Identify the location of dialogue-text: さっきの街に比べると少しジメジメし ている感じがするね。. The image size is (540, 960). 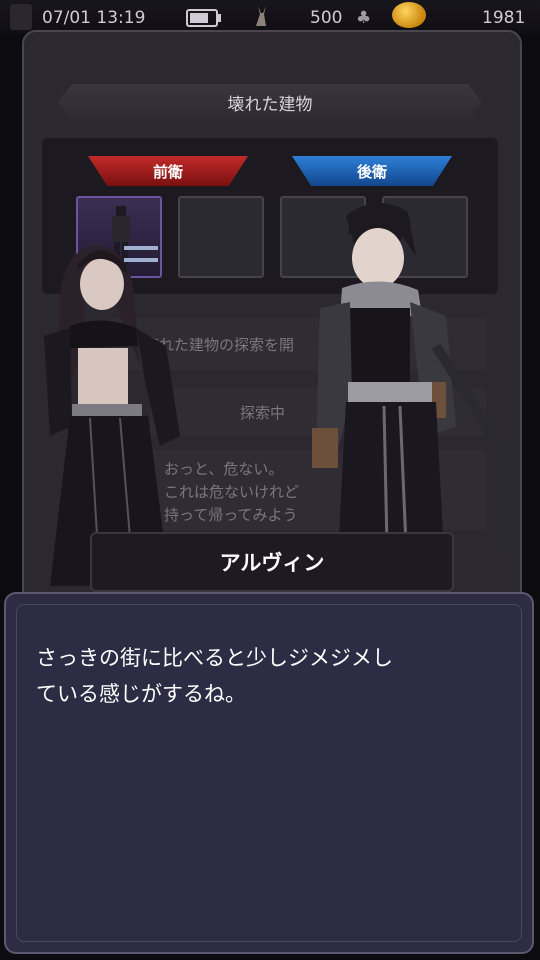
(271, 676).